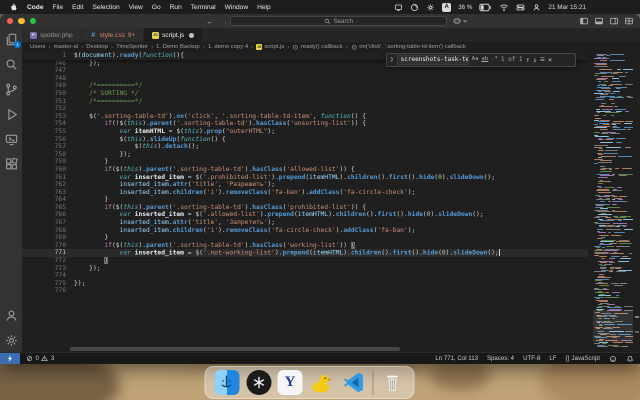  What do you see at coordinates (305, 94) in the screenshot?
I see `code-line: 750 /* SORTING */` at bounding box center [305, 94].